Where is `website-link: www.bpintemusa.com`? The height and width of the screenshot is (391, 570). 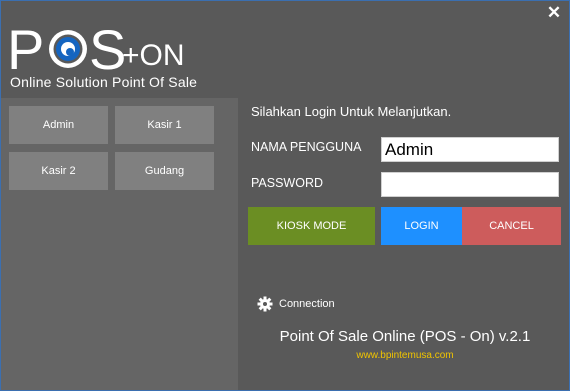
website-link: www.bpintemusa.com is located at coordinates (405, 355).